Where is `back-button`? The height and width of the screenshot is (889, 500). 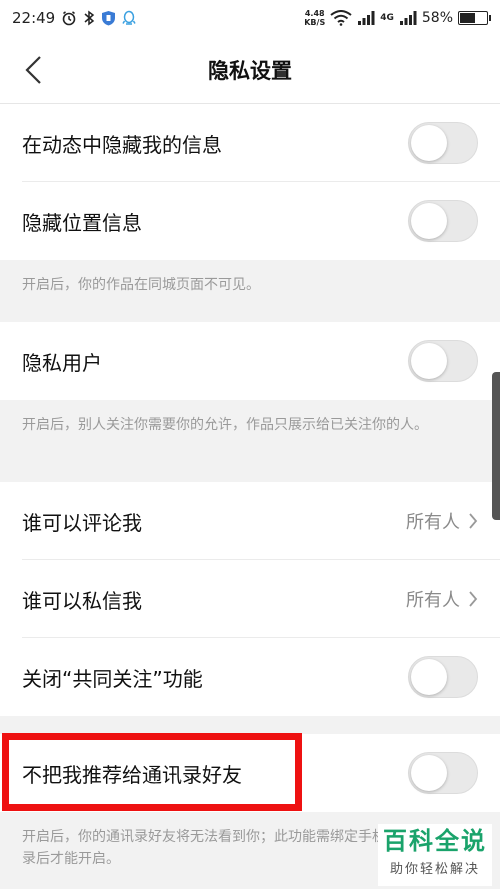
back-button is located at coordinates (34, 70).